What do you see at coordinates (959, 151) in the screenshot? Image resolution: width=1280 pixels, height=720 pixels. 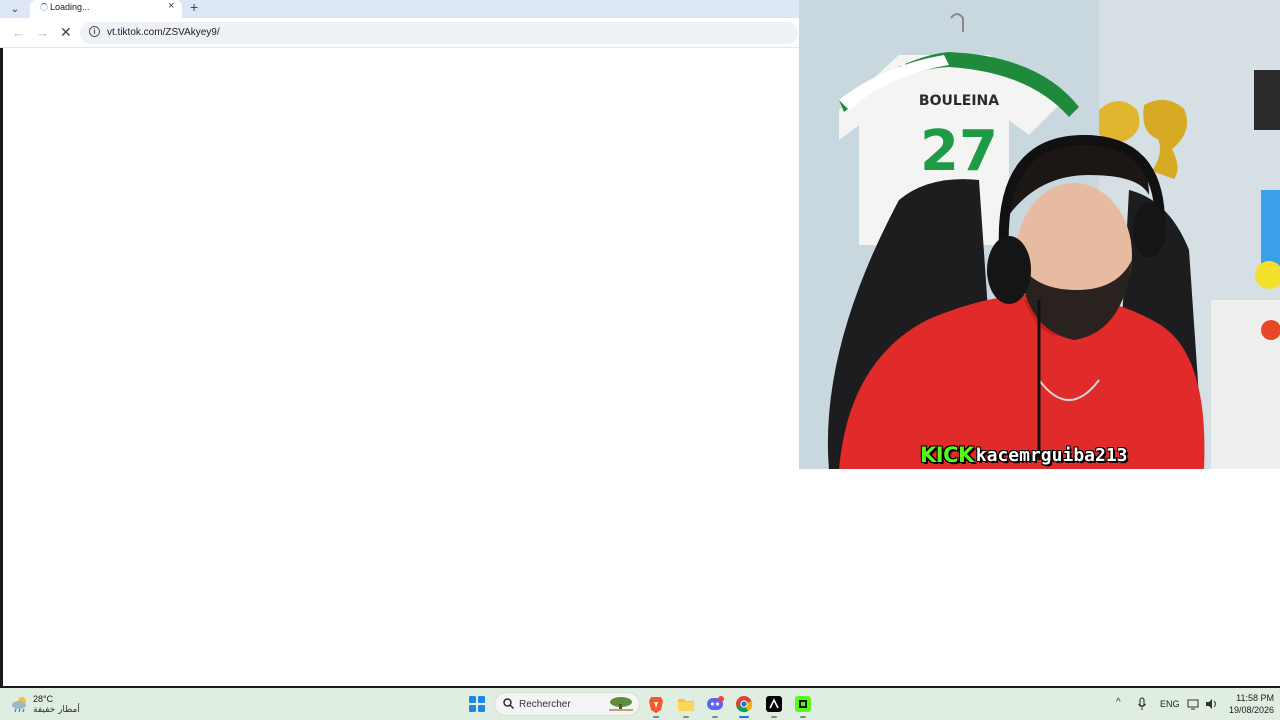 I see `jersey-number-text: 27` at bounding box center [959, 151].